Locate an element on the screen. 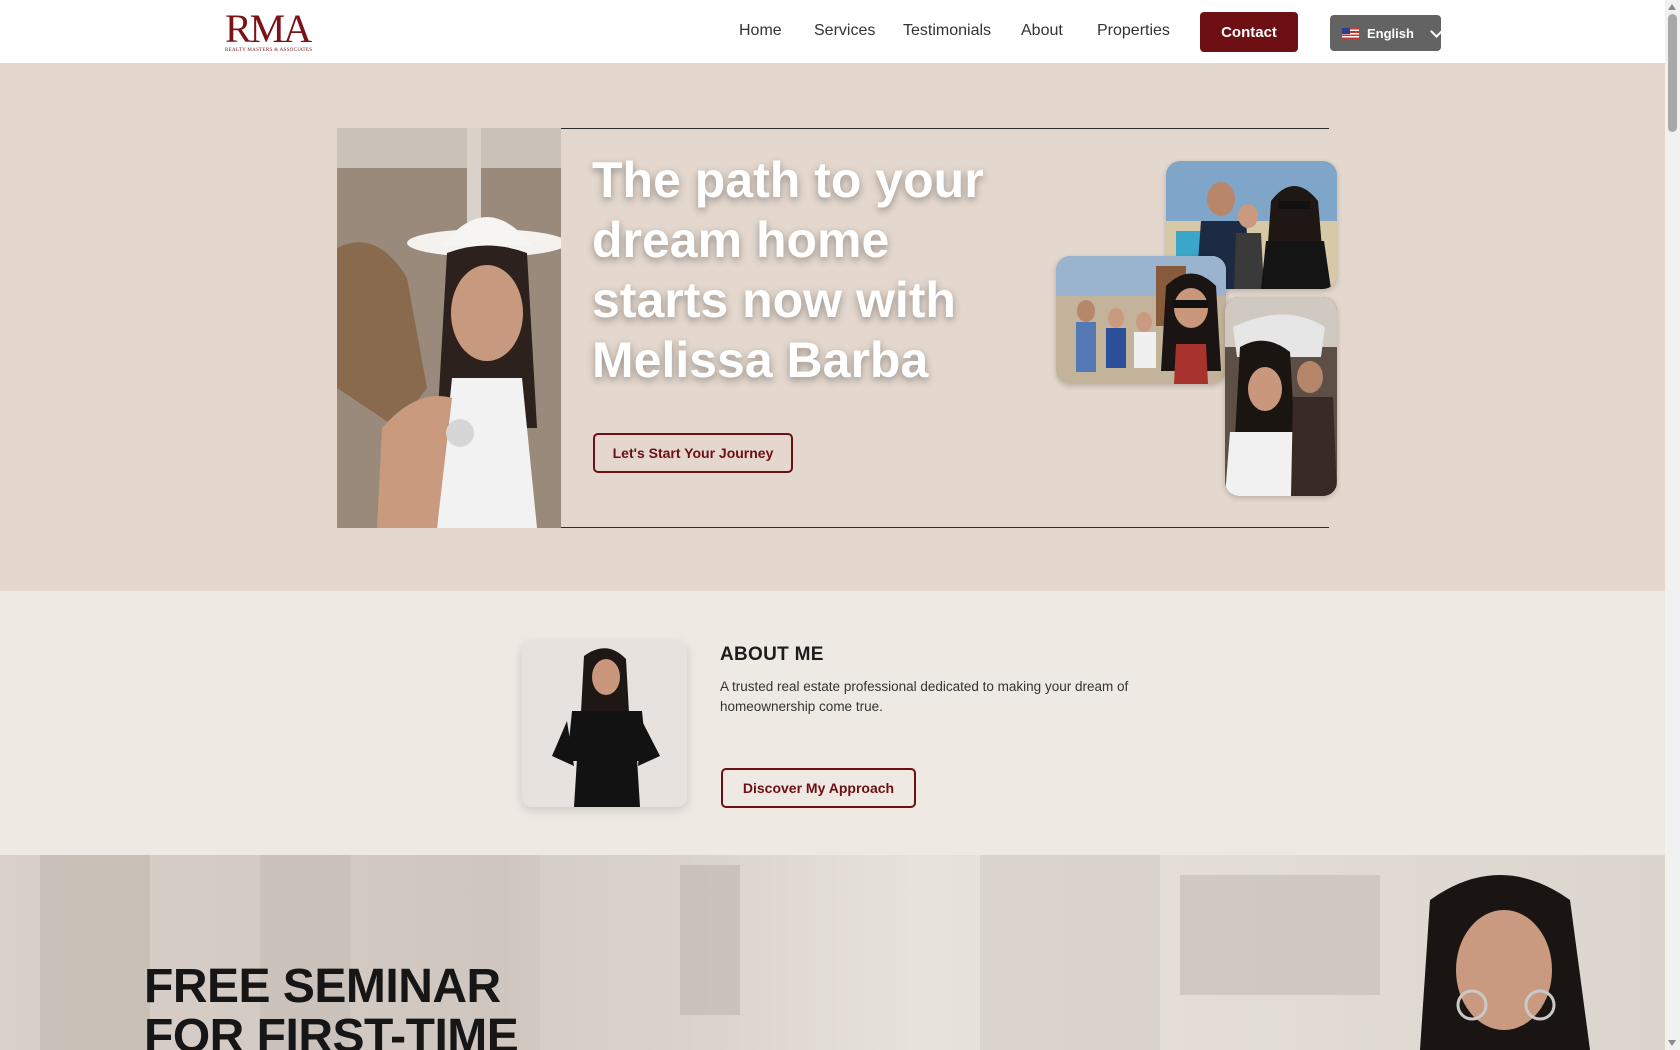  nav-properties: Properties is located at coordinates (1133, 31).